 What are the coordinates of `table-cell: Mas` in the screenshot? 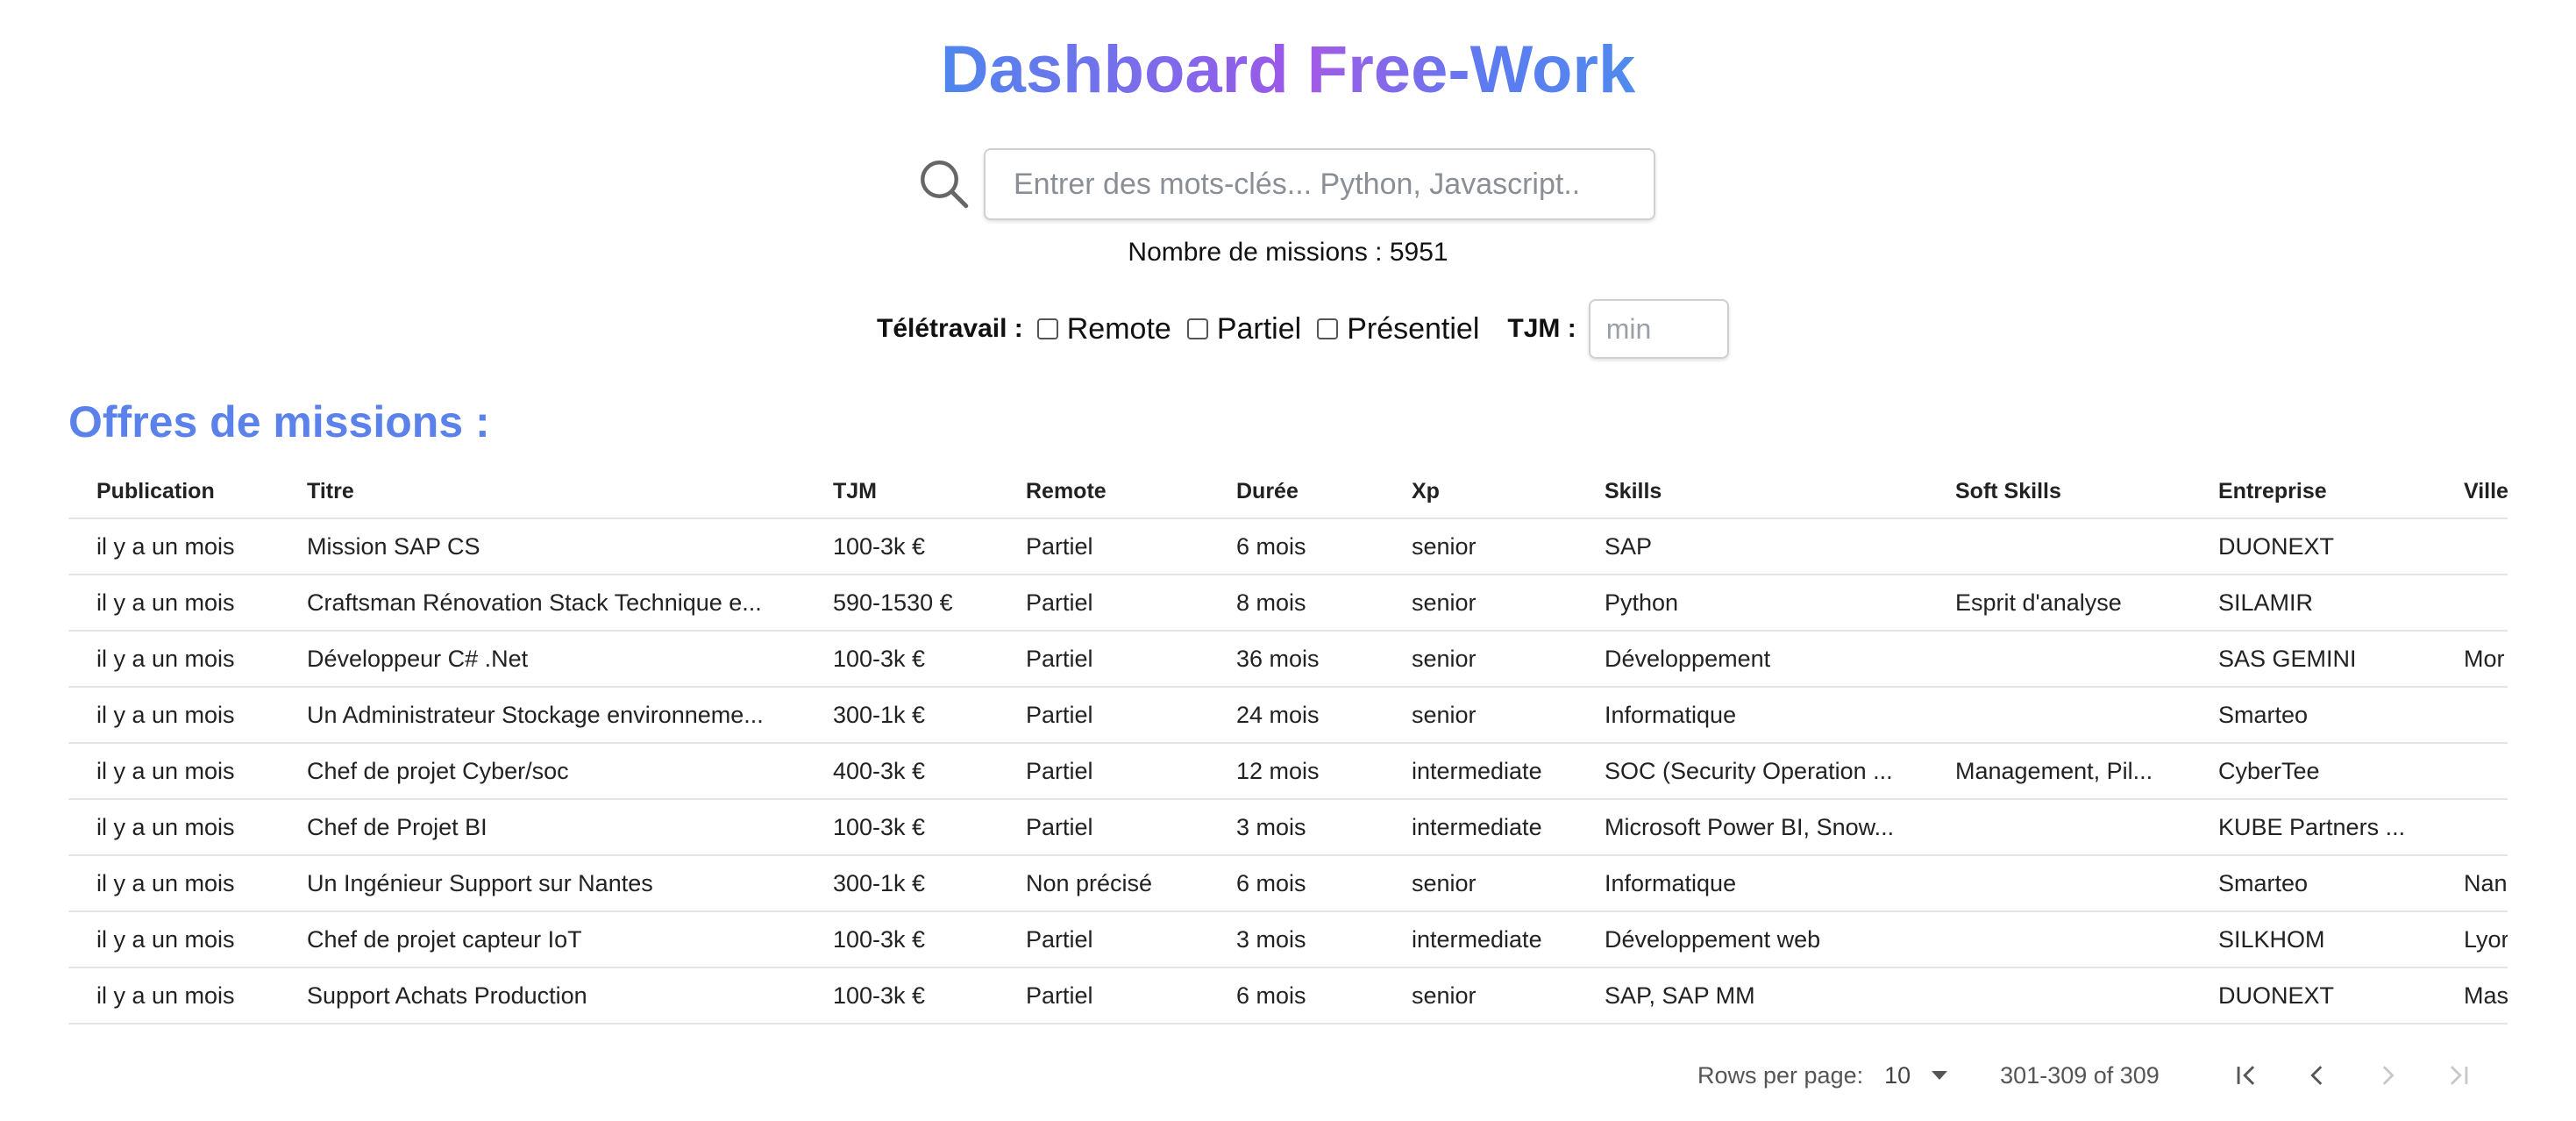 It's located at (2472, 996).